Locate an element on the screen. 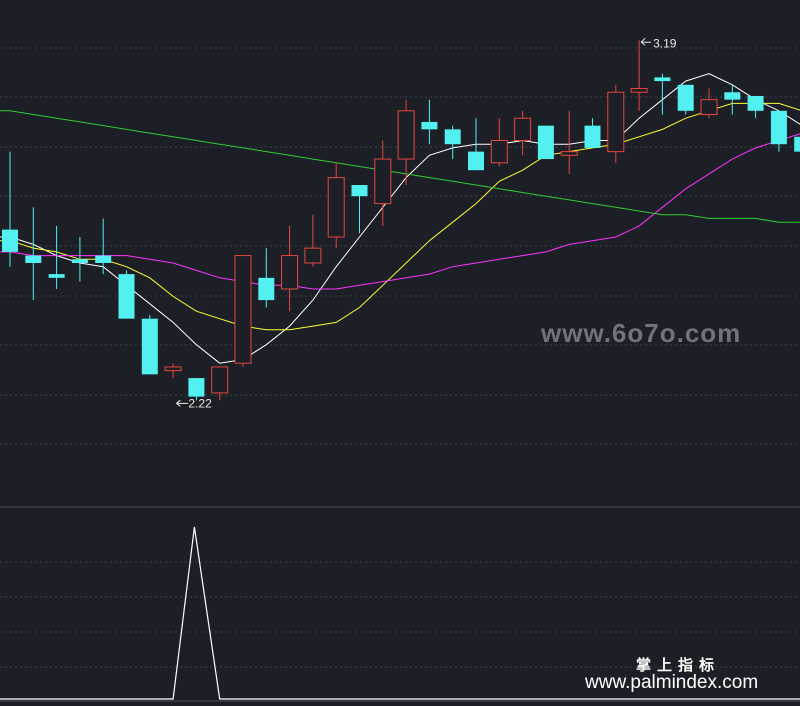 This screenshot has height=706, width=800. watermark-primary: www.6o7o.com is located at coordinates (640, 333).